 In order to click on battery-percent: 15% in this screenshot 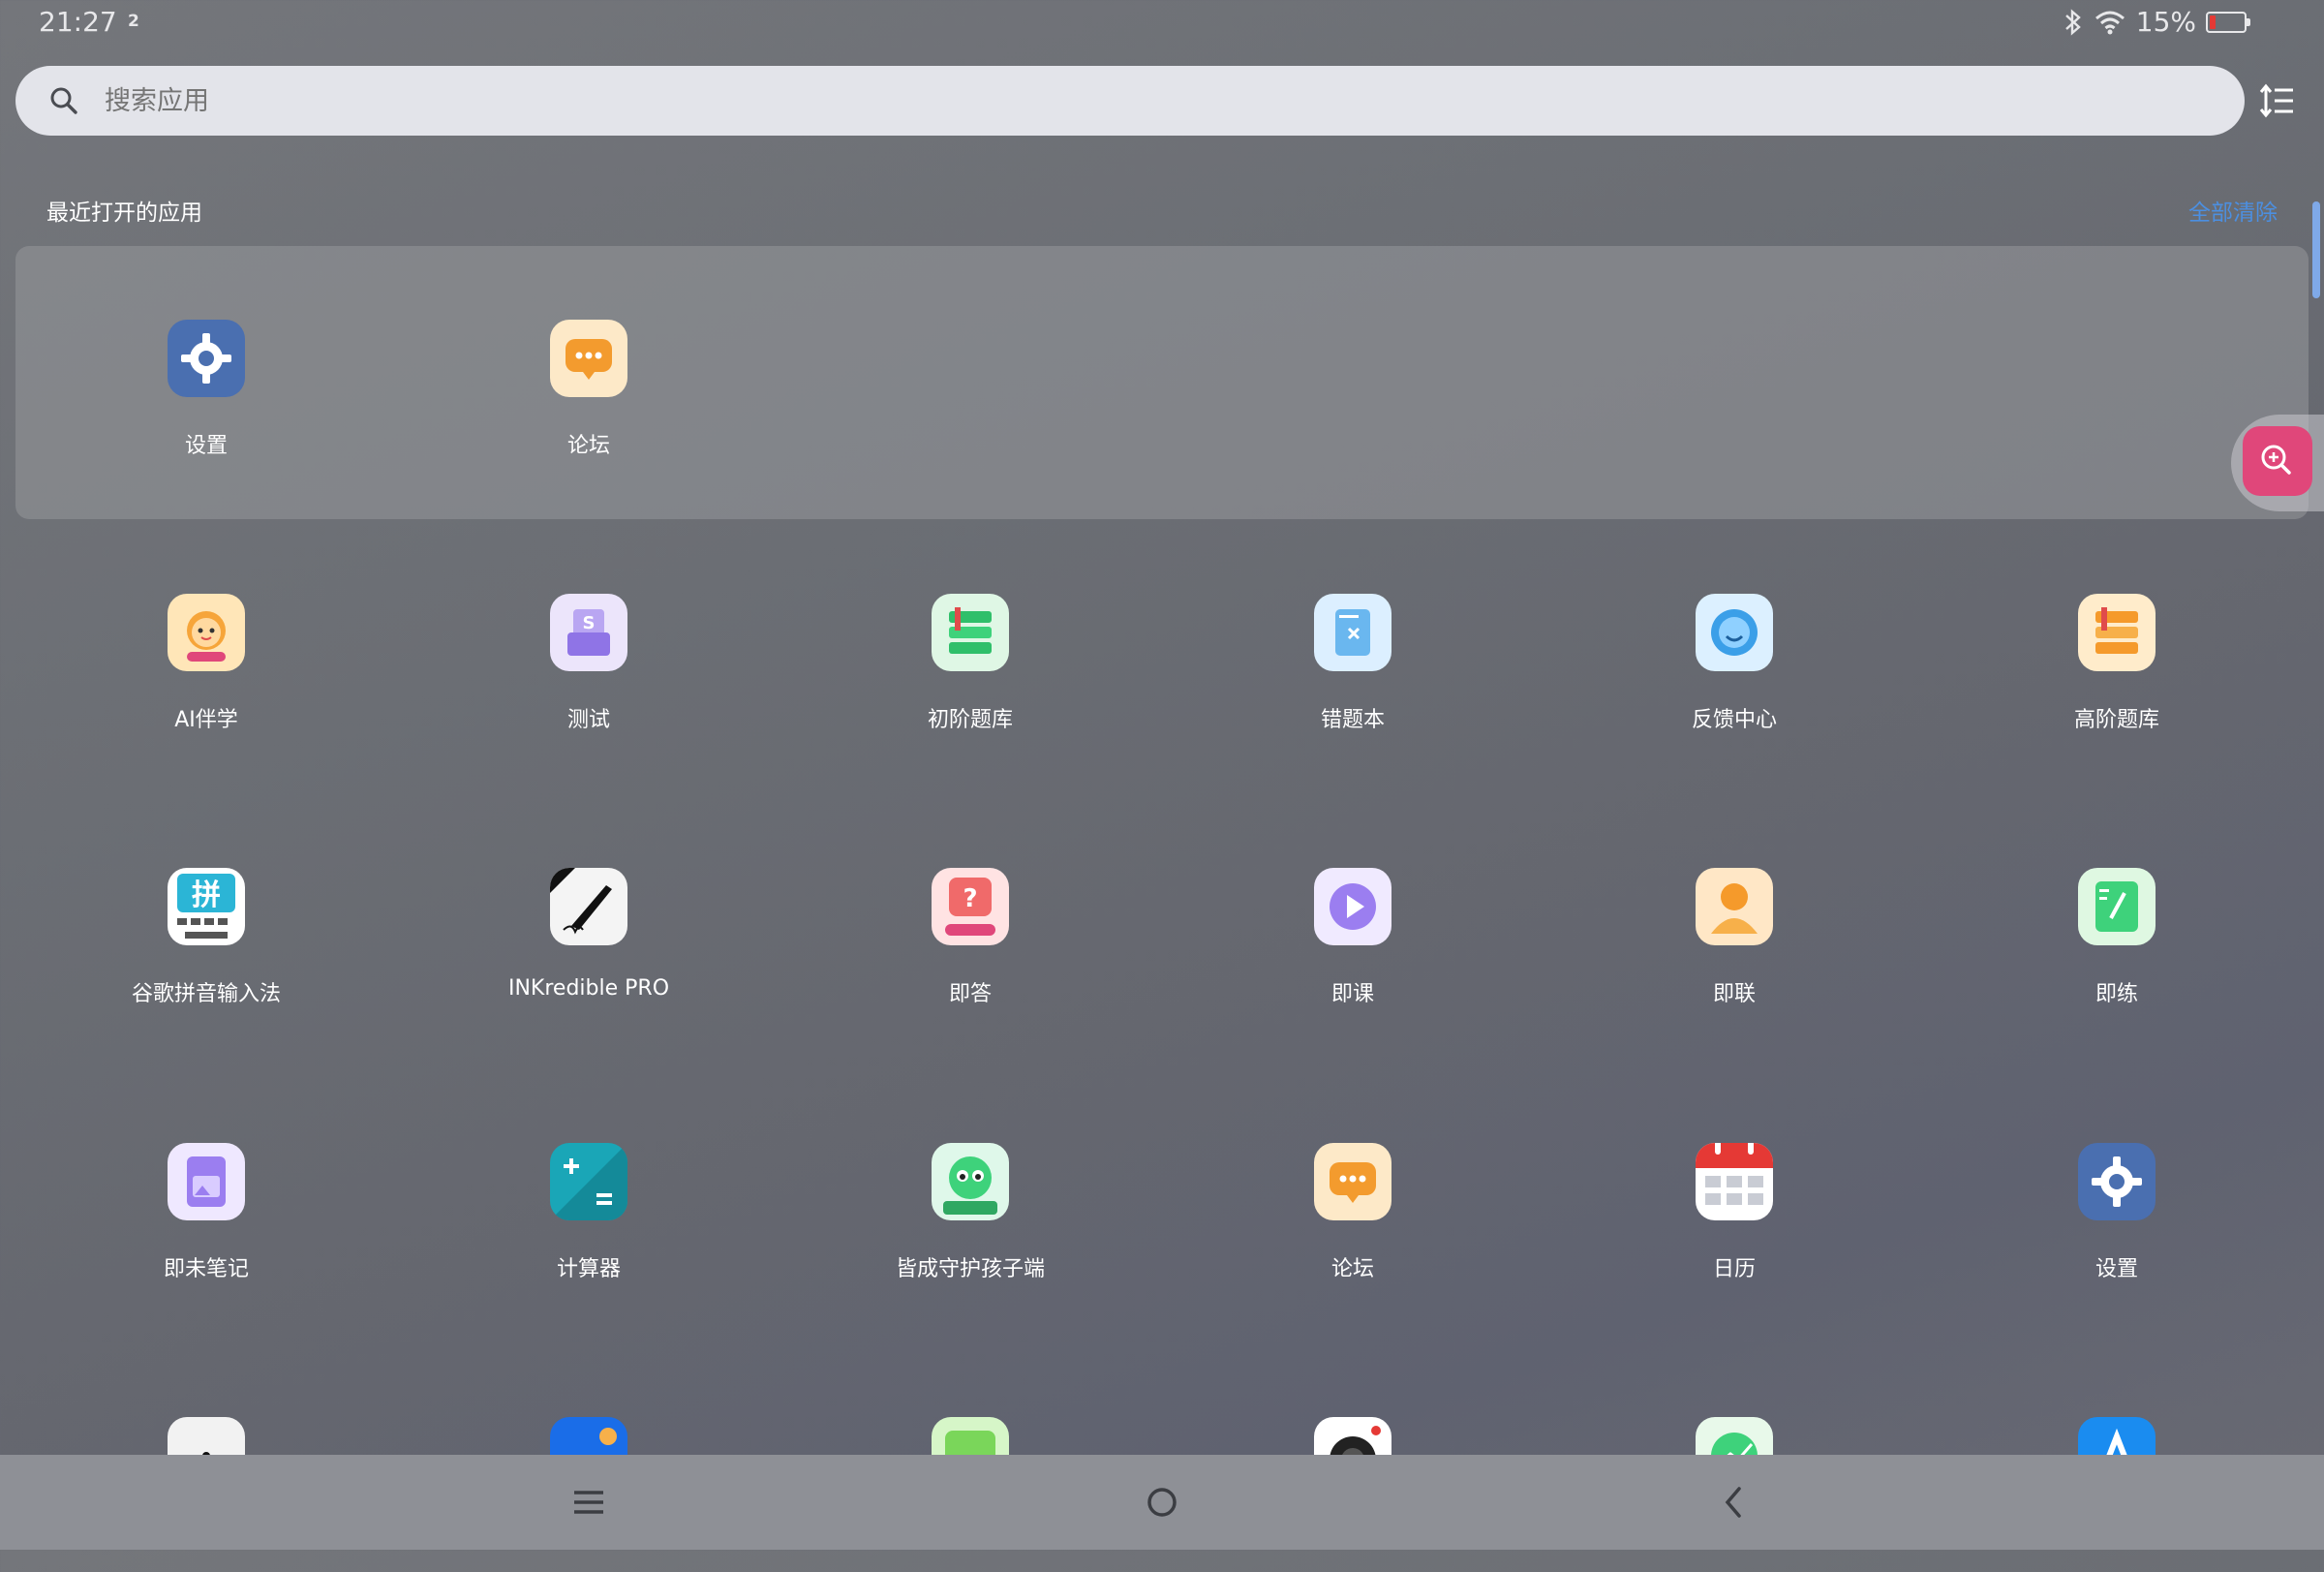, I will do `click(2166, 22)`.